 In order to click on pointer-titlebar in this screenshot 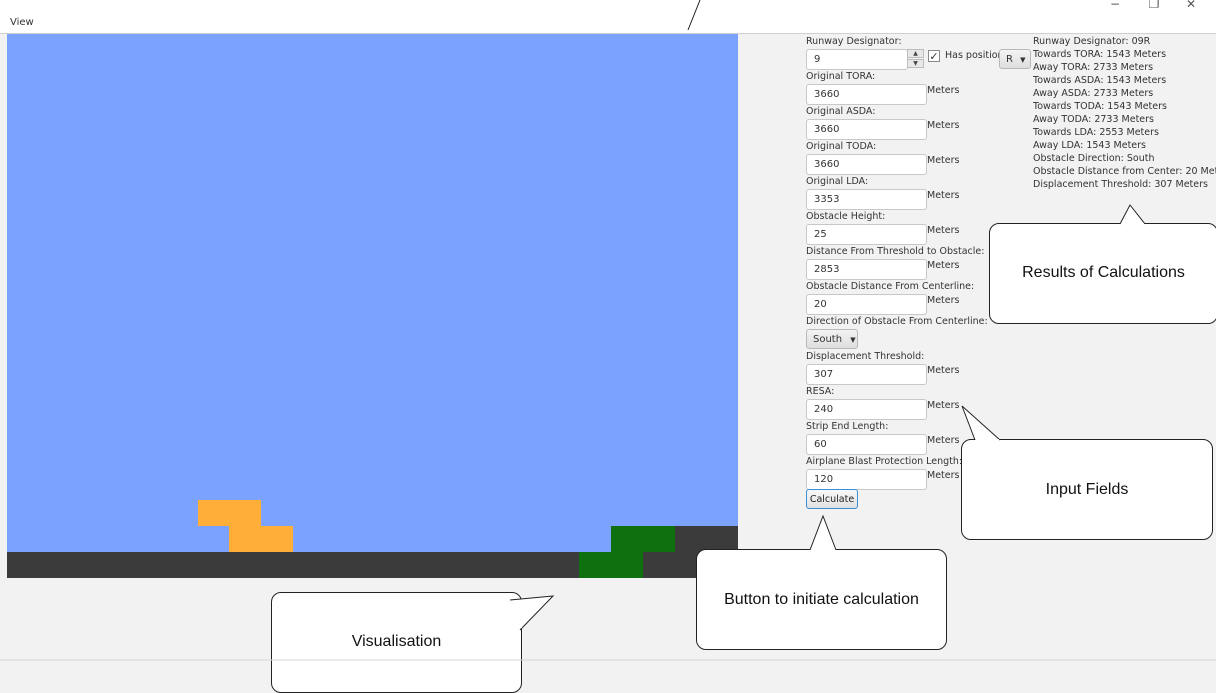, I will do `click(694, 15)`.